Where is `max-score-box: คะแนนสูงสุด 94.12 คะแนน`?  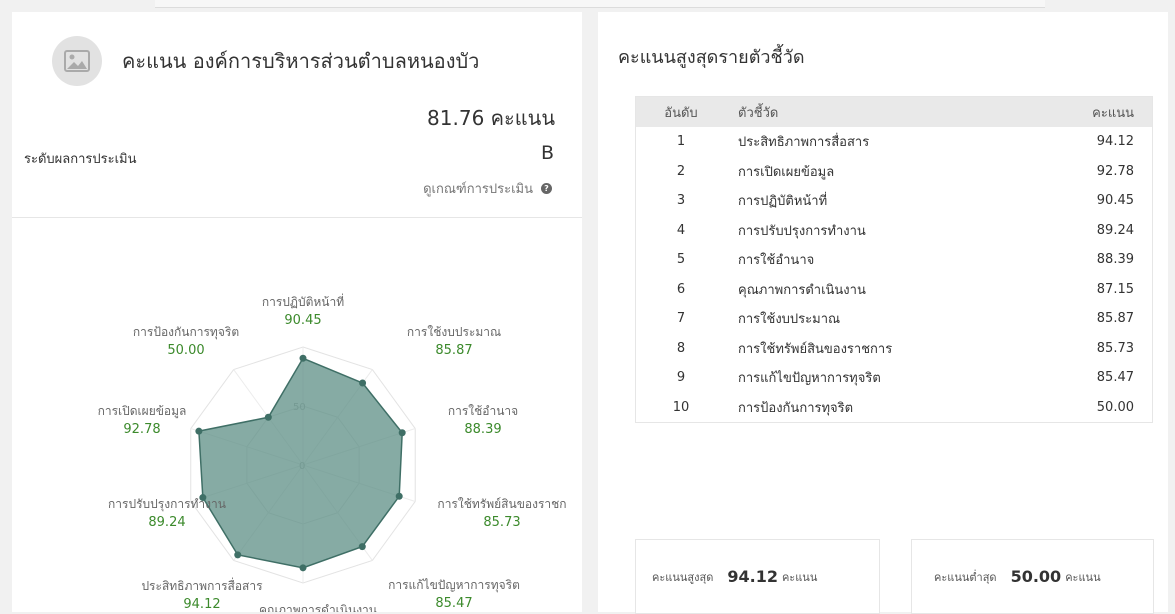
max-score-box: คะแนนสูงสุด 94.12 คะแนน is located at coordinates (757, 576).